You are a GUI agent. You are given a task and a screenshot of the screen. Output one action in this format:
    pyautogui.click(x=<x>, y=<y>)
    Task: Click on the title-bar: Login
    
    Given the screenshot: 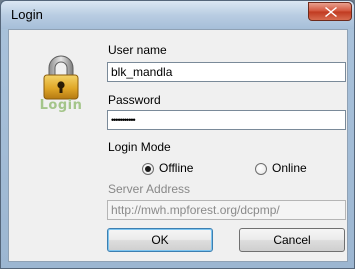 What is the action you would take?
    pyautogui.click(x=177, y=15)
    